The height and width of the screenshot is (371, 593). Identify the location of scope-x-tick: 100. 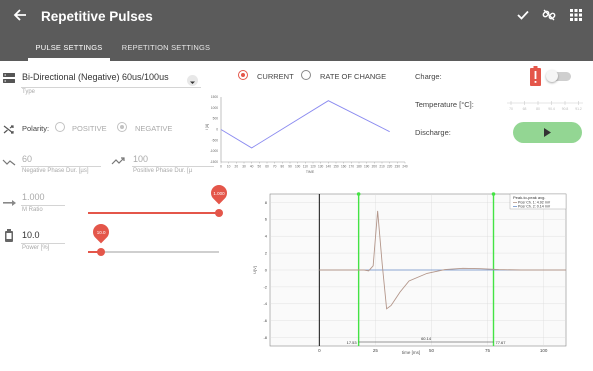
(544, 350).